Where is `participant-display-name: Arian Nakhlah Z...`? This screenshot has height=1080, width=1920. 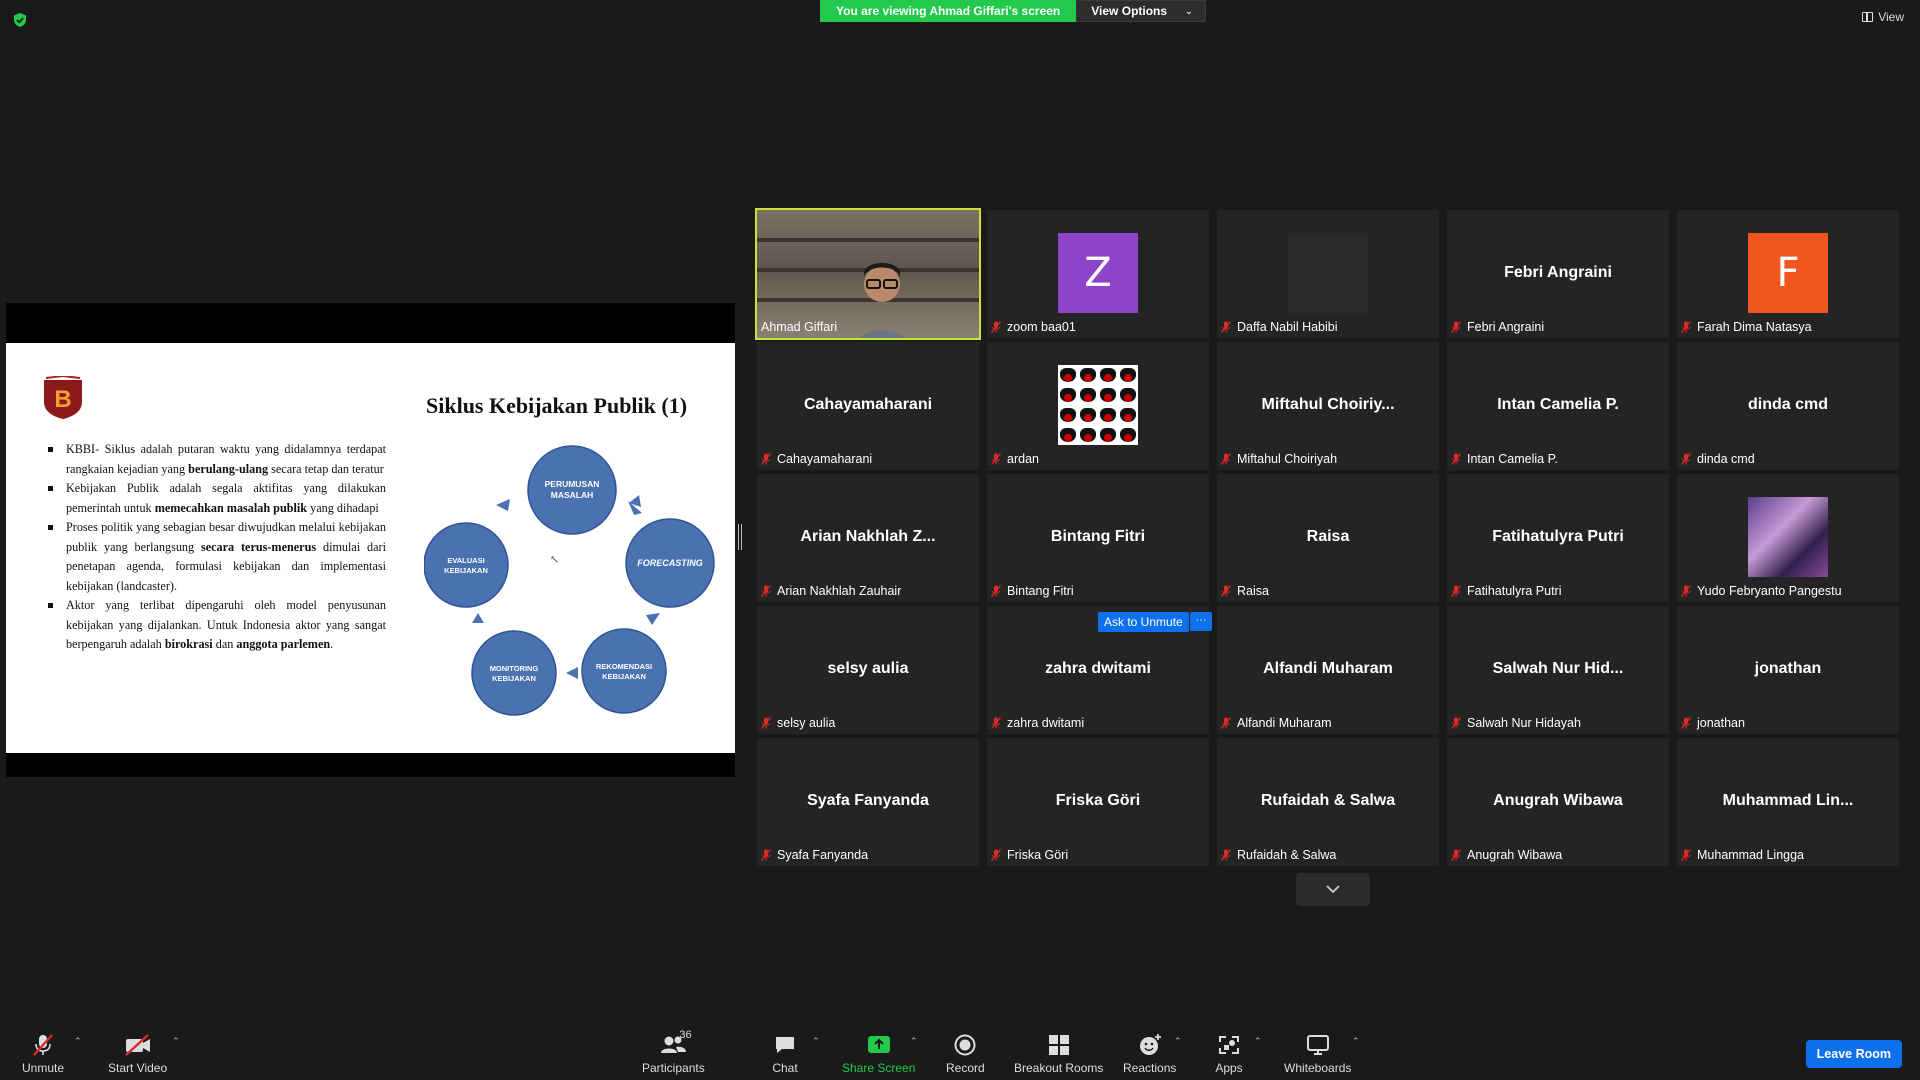
participant-display-name: Arian Nakhlah Z... is located at coordinates (868, 536).